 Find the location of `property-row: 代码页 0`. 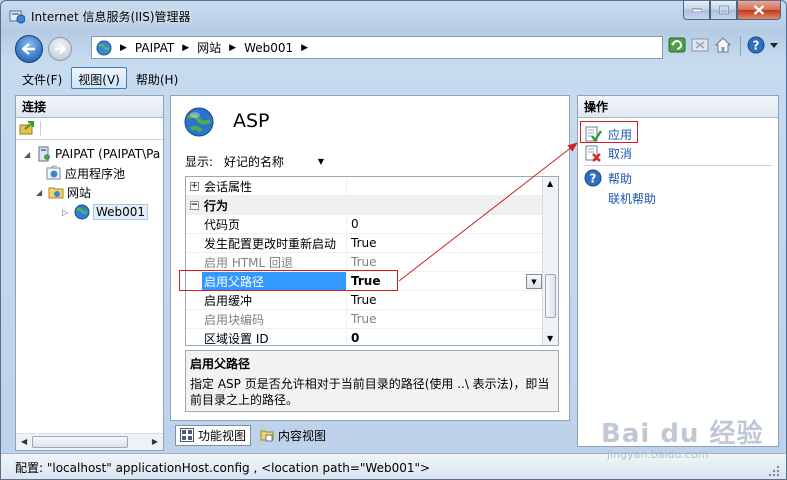

property-row: 代码页 0 is located at coordinates (365, 224).